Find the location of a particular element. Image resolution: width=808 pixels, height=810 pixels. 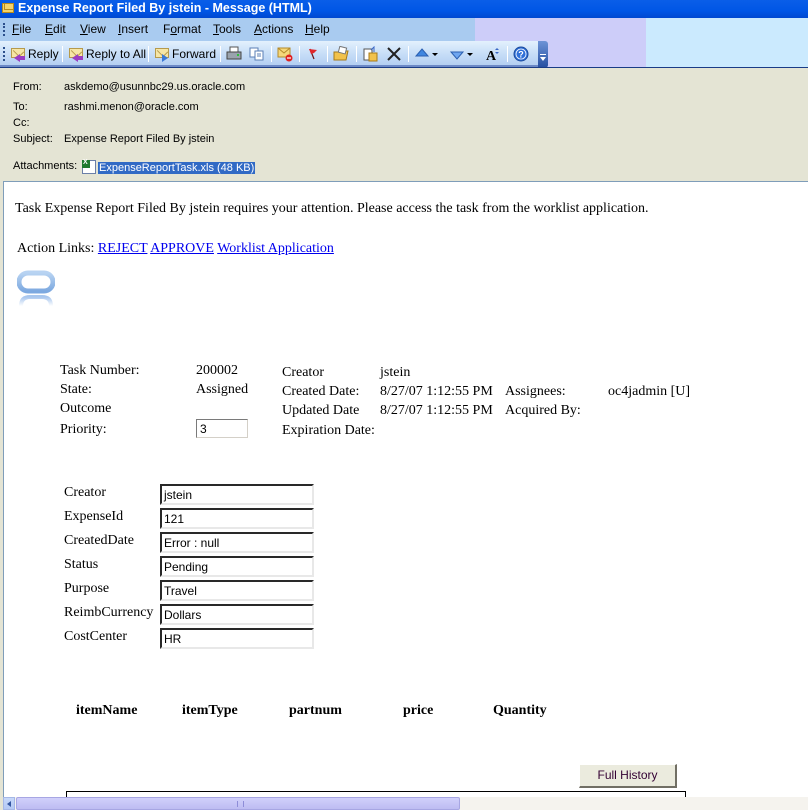

delete-icon is located at coordinates (394, 54).